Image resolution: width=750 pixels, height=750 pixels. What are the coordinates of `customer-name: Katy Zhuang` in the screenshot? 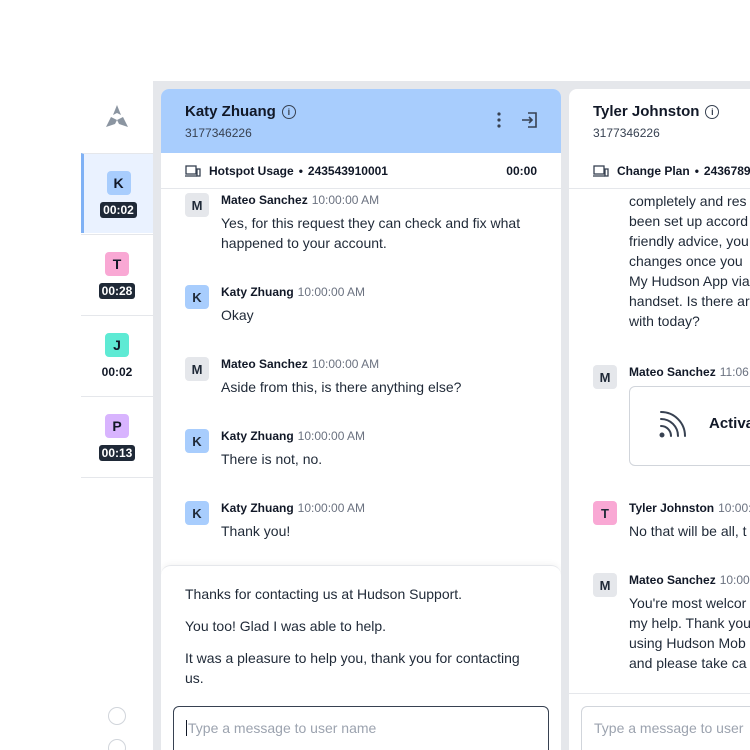 It's located at (230, 111).